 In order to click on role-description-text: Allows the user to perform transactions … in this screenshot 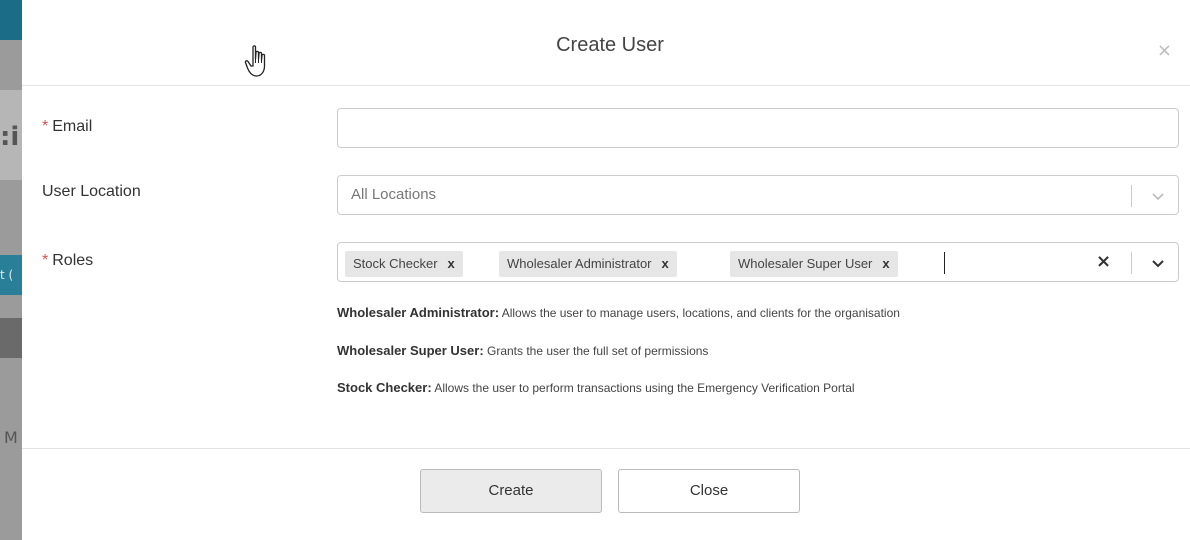, I will do `click(643, 388)`.